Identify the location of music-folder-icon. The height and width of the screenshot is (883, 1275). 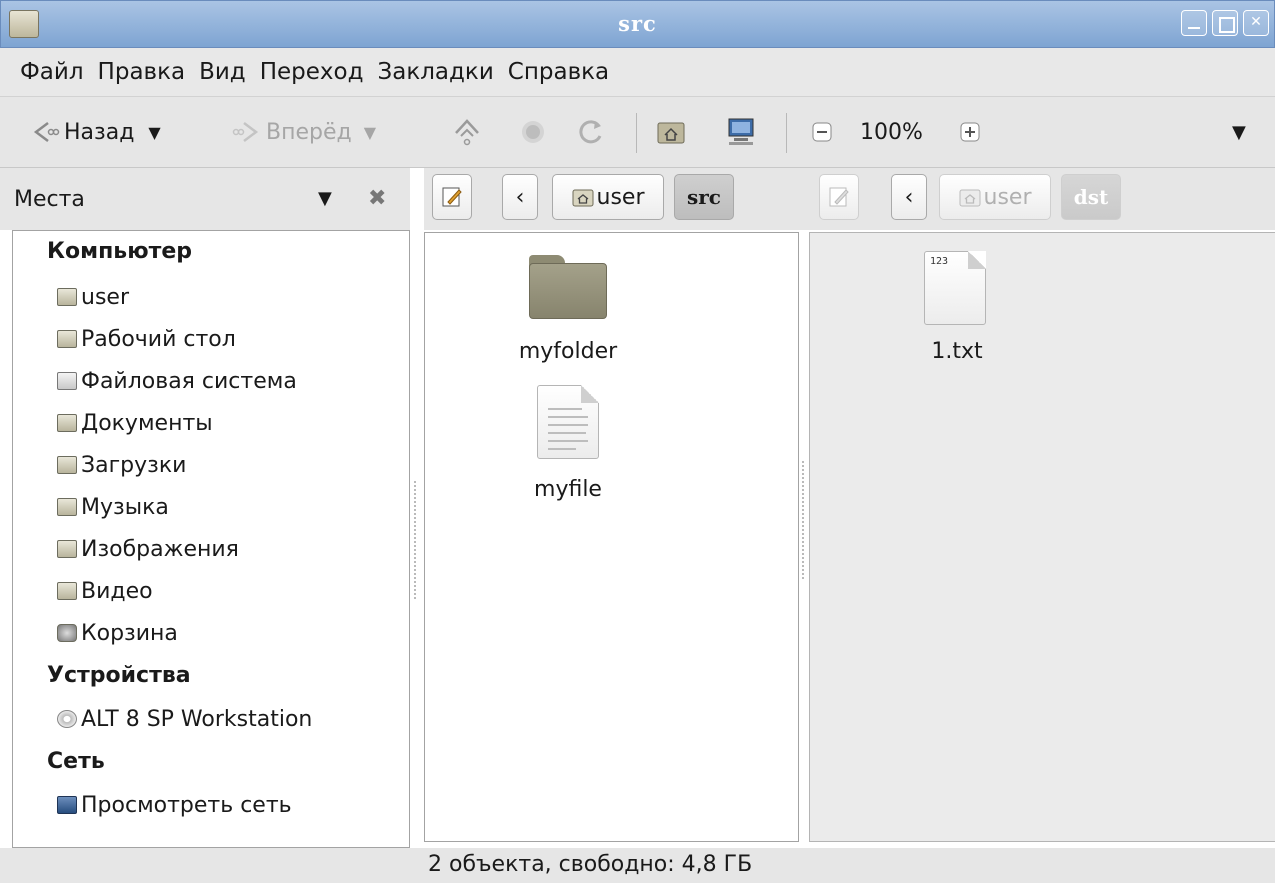
(67, 507).